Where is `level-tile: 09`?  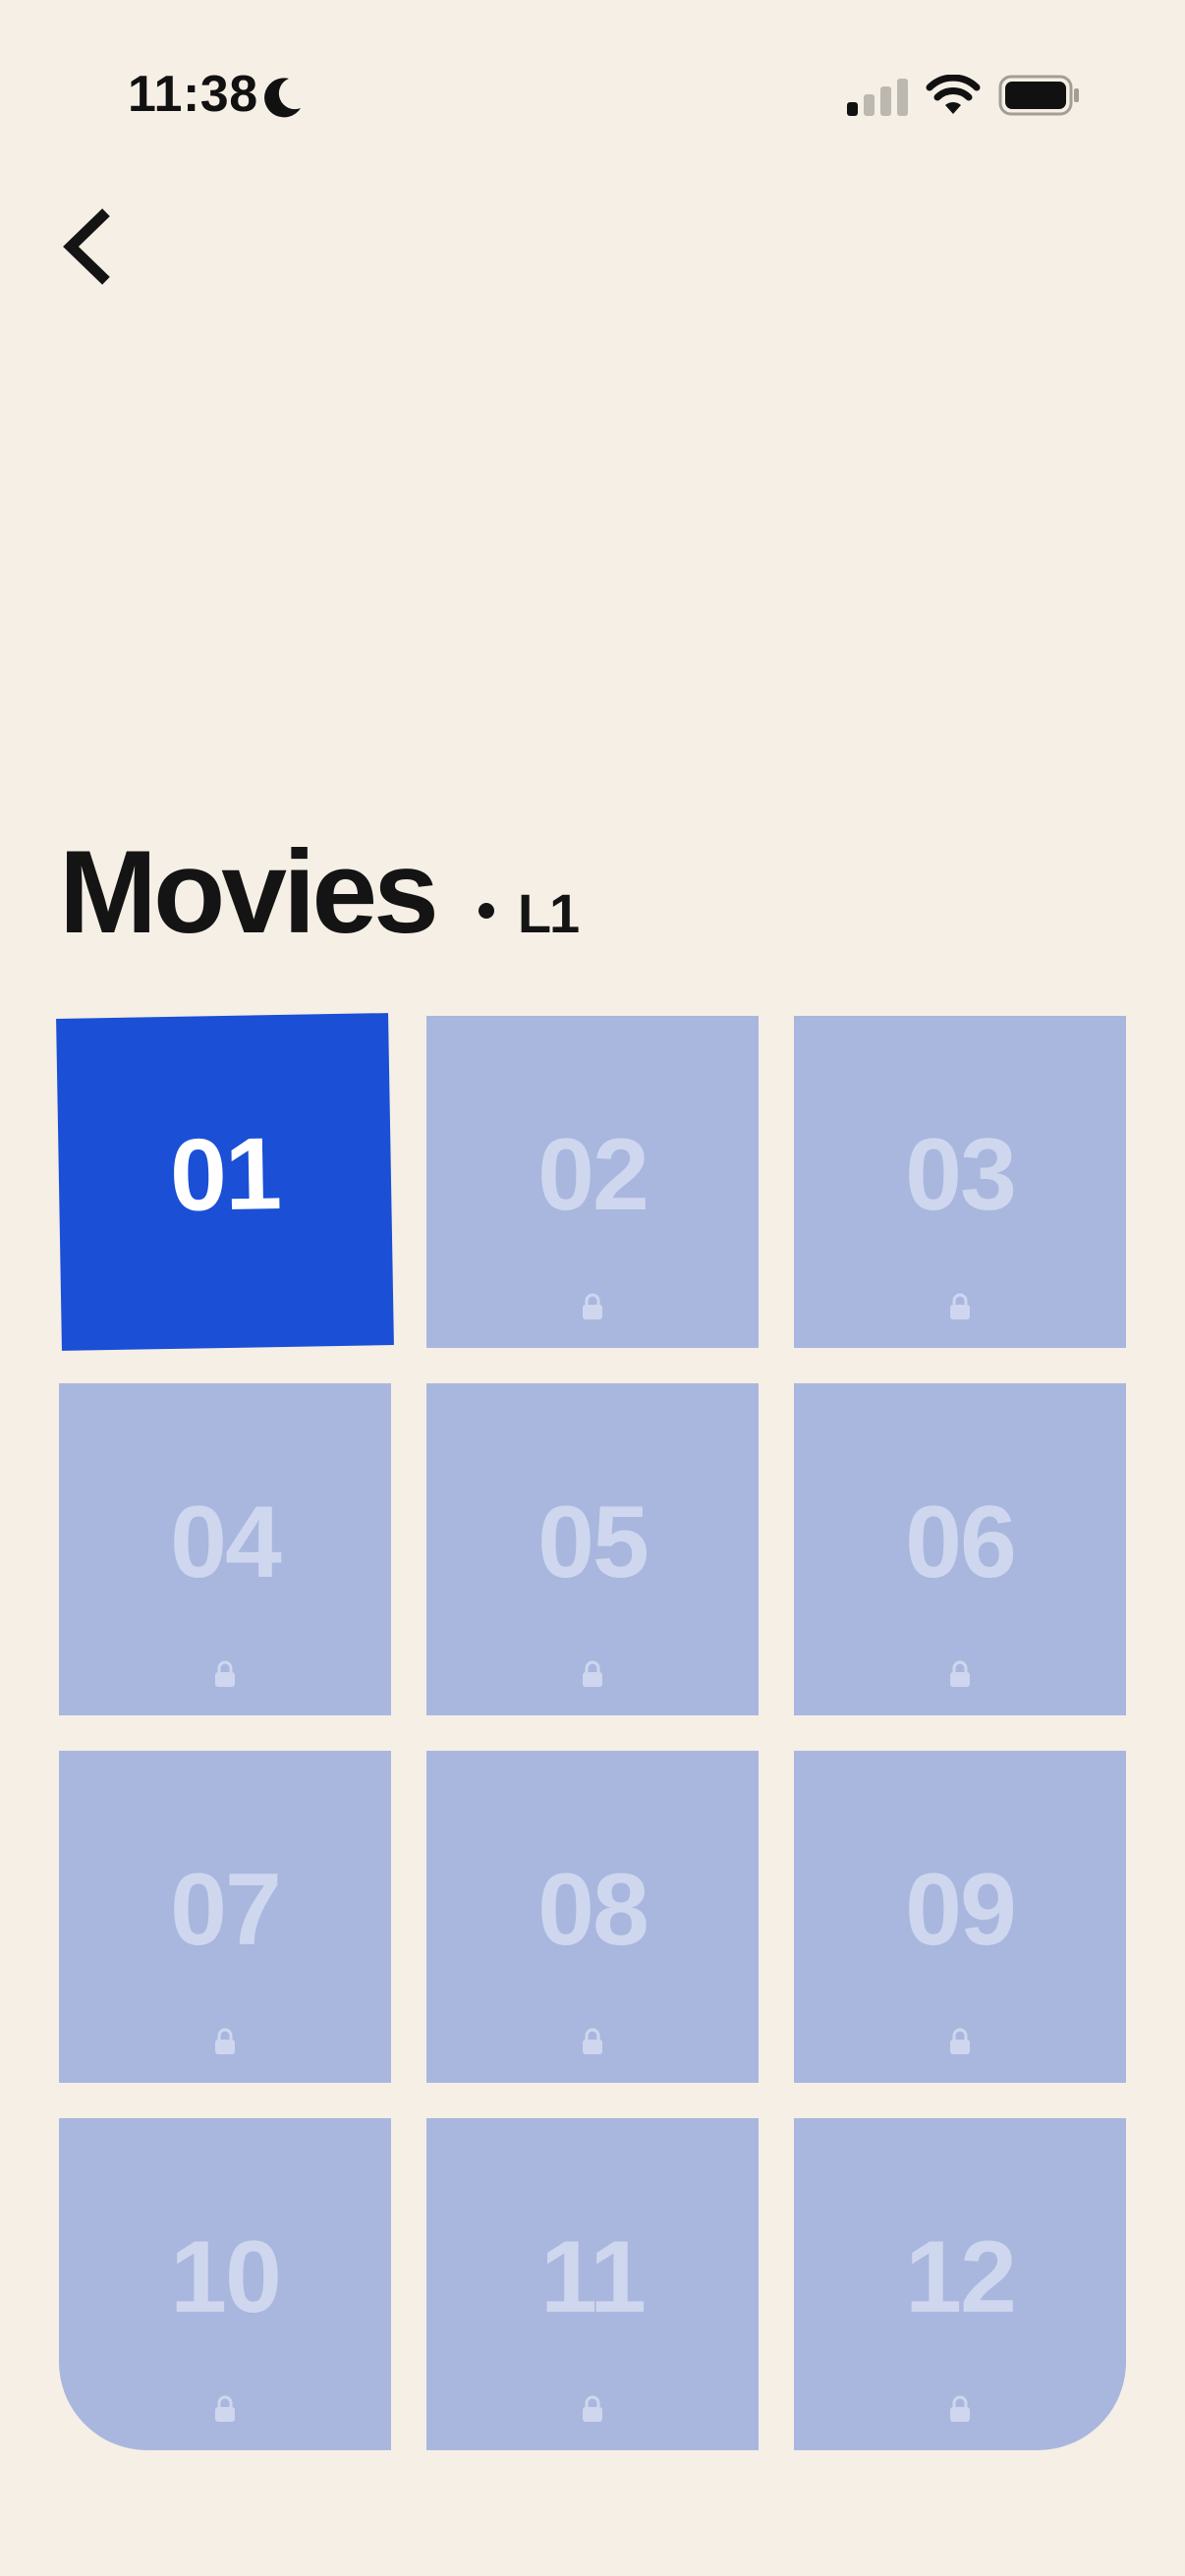 level-tile: 09 is located at coordinates (960, 1917).